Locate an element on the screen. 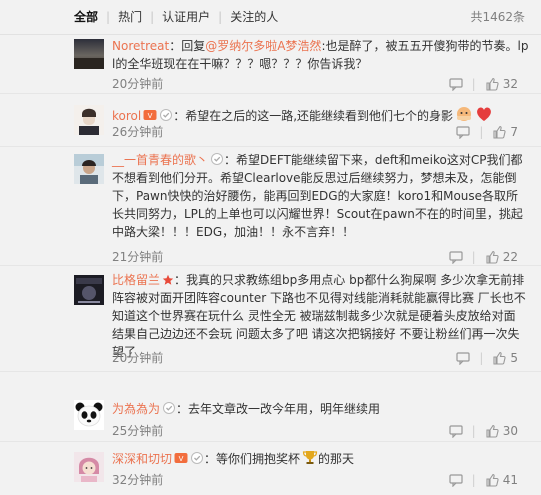  comment-text: 为為為为 ：去年文章改一改今年用，明年继续用 is located at coordinates (321, 409).